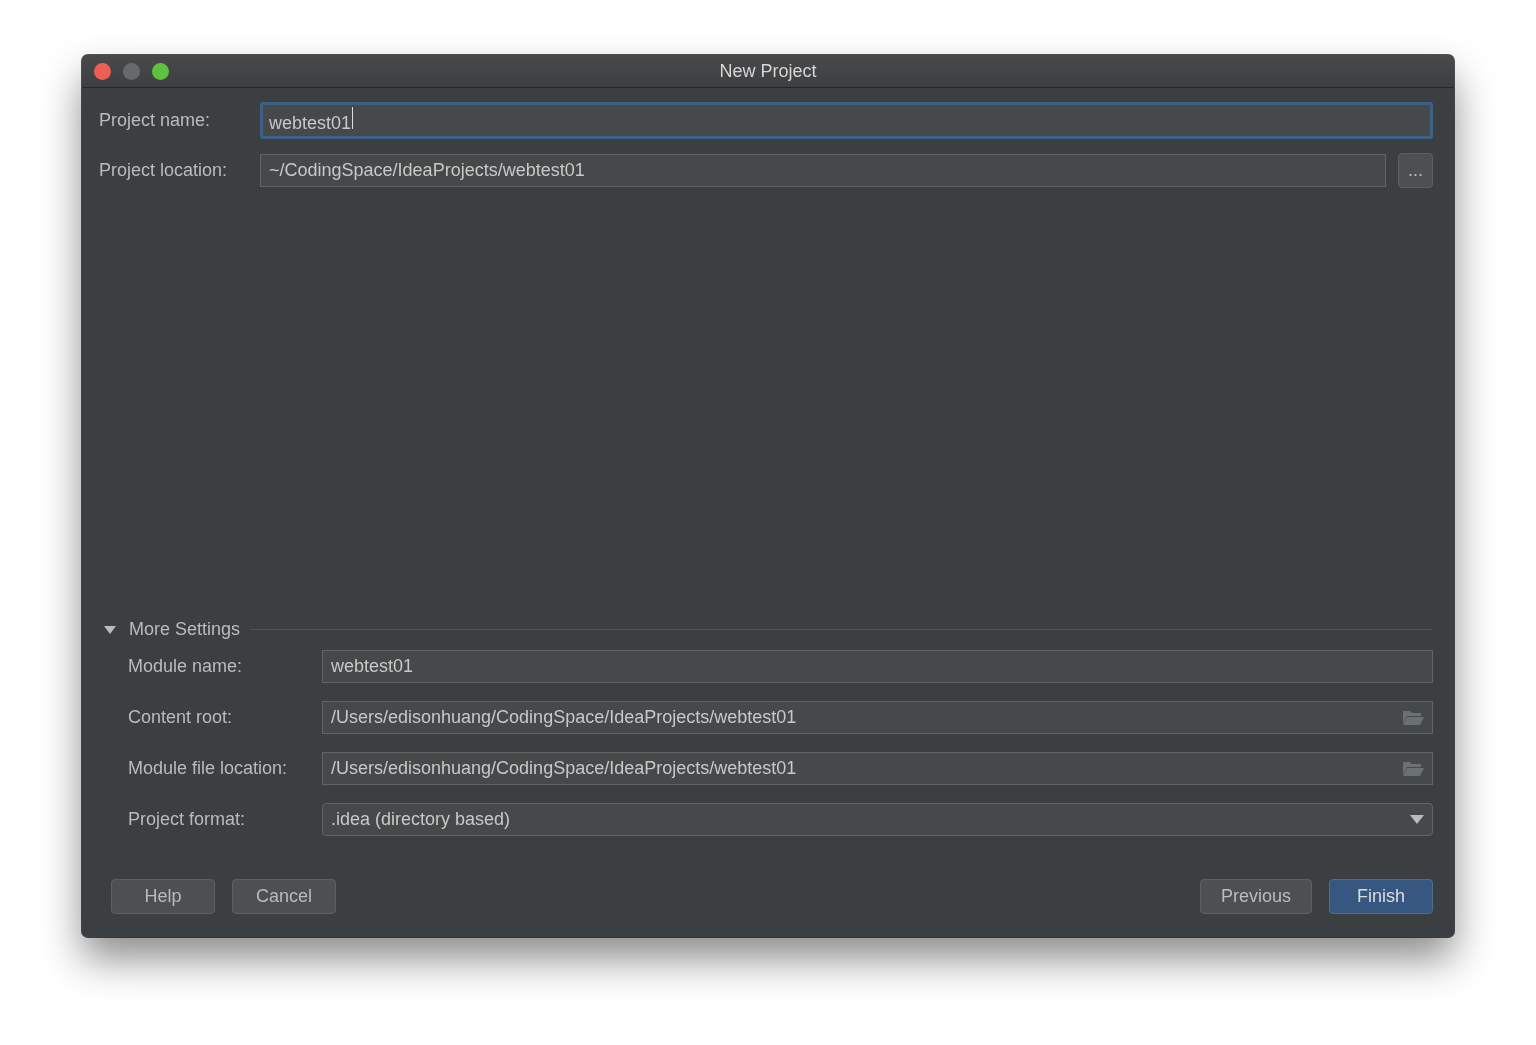  Describe the element at coordinates (823, 170) in the screenshot. I see `text-field: ~/CodingSpace/IdeaProjects/webtest01` at that location.